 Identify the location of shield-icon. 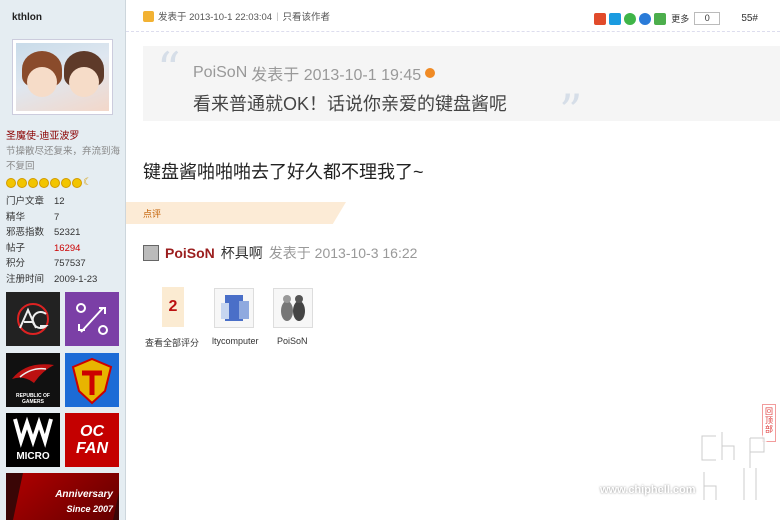
(92, 381).